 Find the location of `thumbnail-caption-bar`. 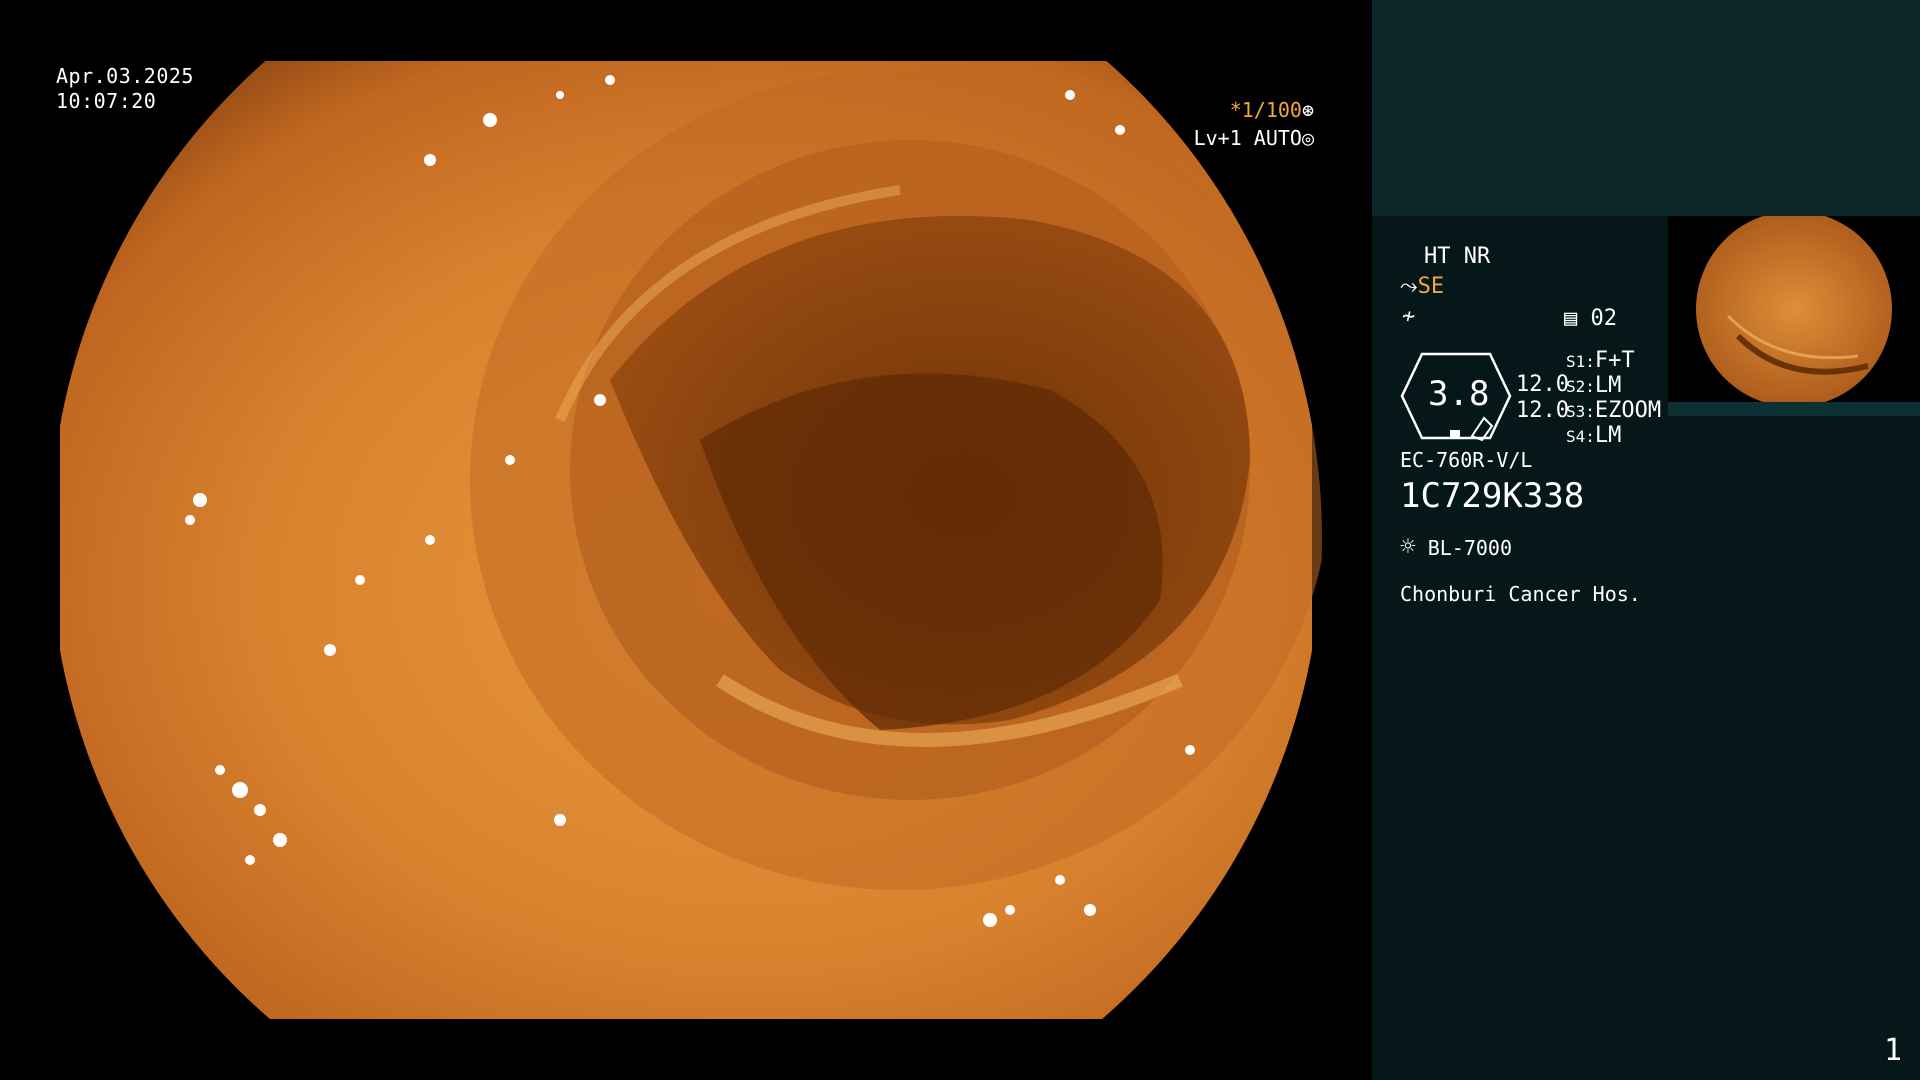

thumbnail-caption-bar is located at coordinates (1794, 409).